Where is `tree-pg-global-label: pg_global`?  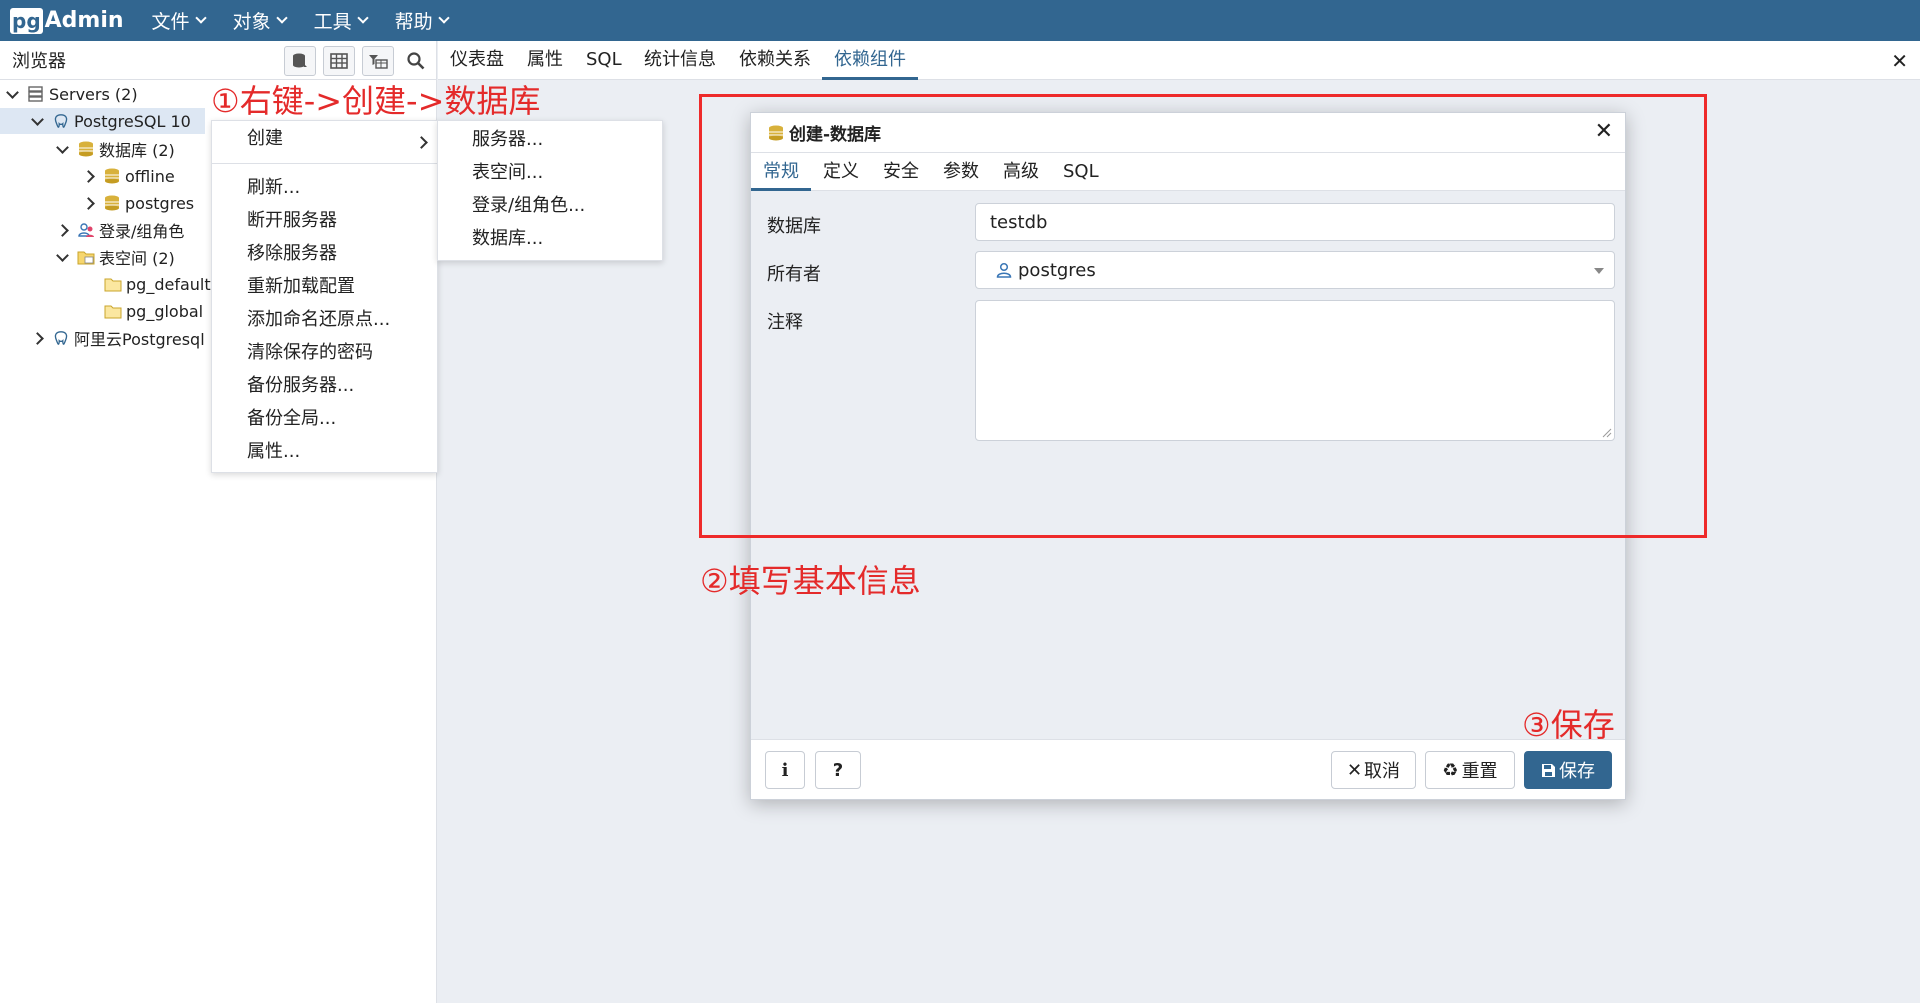
tree-pg-global-label: pg_global is located at coordinates (165, 311).